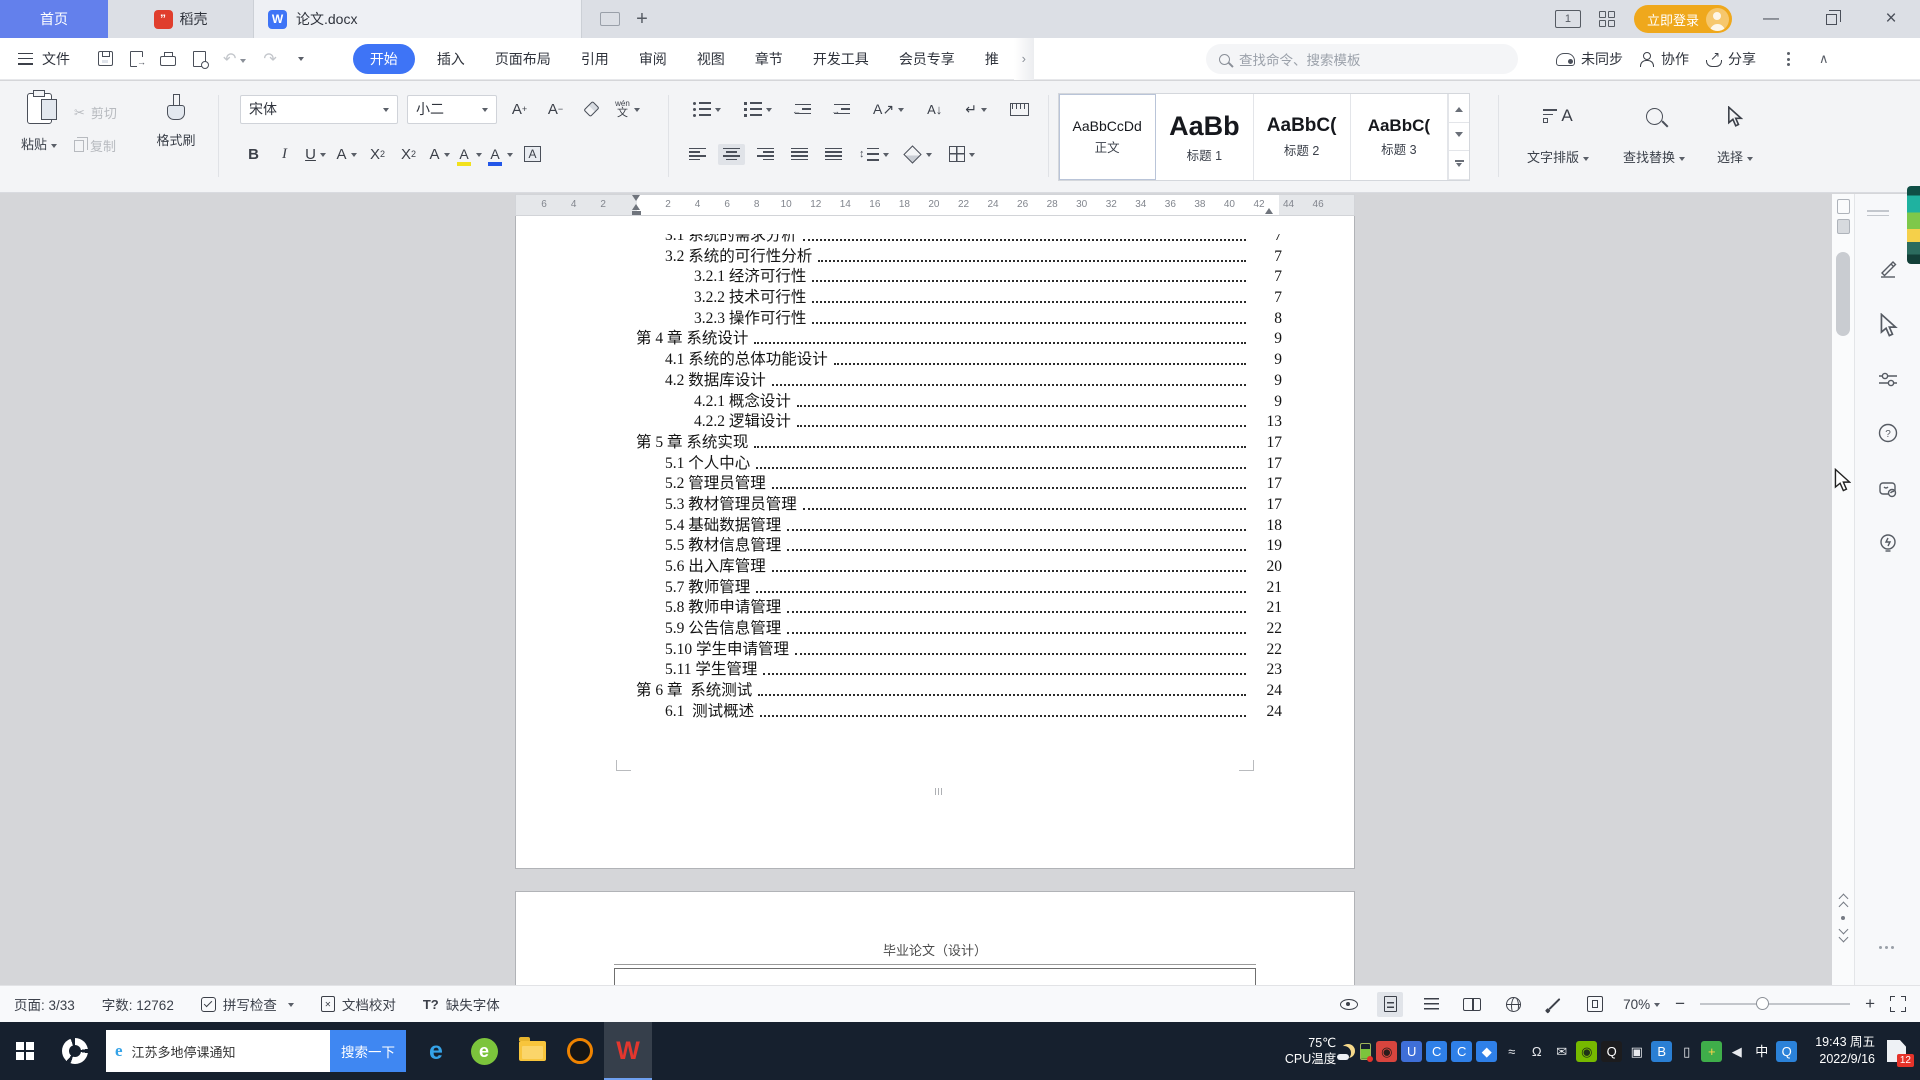  What do you see at coordinates (1567, 19) in the screenshot?
I see `play-window-icon: 1` at bounding box center [1567, 19].